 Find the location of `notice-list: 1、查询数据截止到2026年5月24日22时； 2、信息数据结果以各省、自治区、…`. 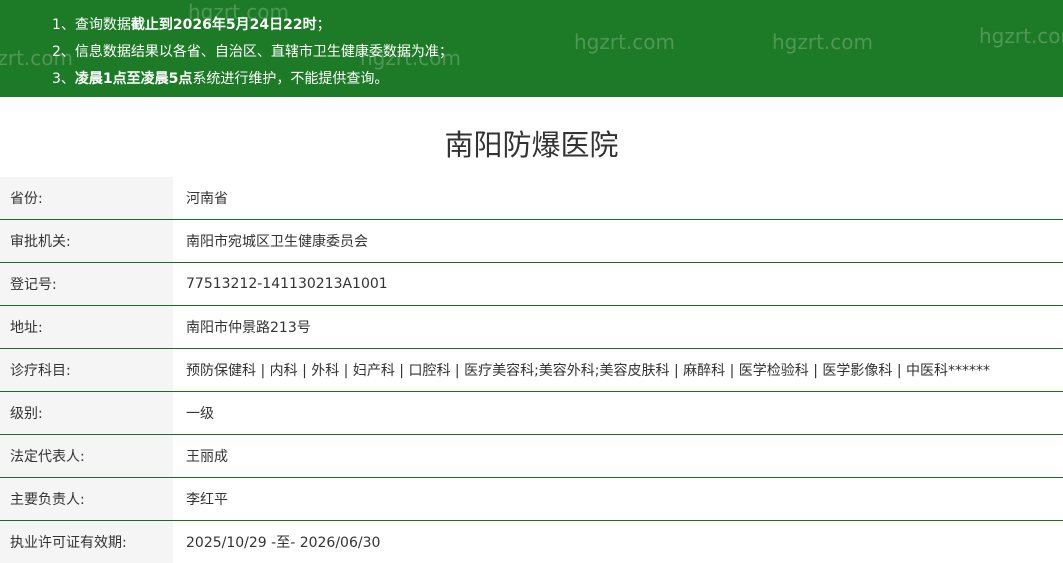

notice-list: 1、查询数据截止到2026年5月24日22时； 2、信息数据结果以各省、自治区、… is located at coordinates (252, 52).